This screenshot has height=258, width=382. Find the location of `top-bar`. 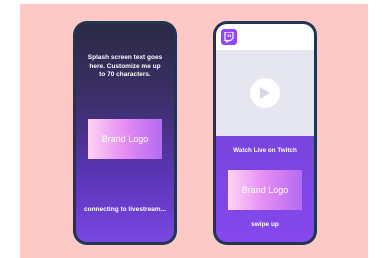

top-bar is located at coordinates (265, 37).